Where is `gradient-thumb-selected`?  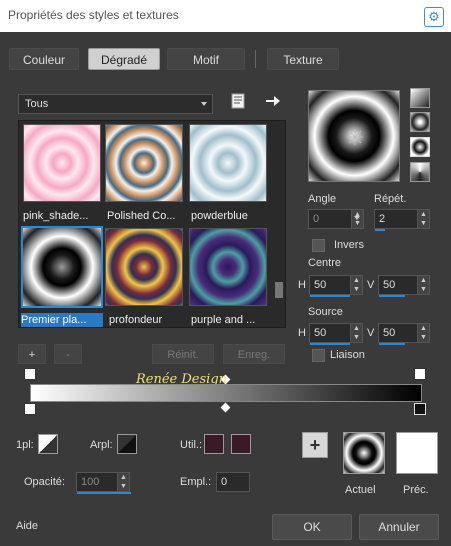
gradient-thumb-selected is located at coordinates (62, 267).